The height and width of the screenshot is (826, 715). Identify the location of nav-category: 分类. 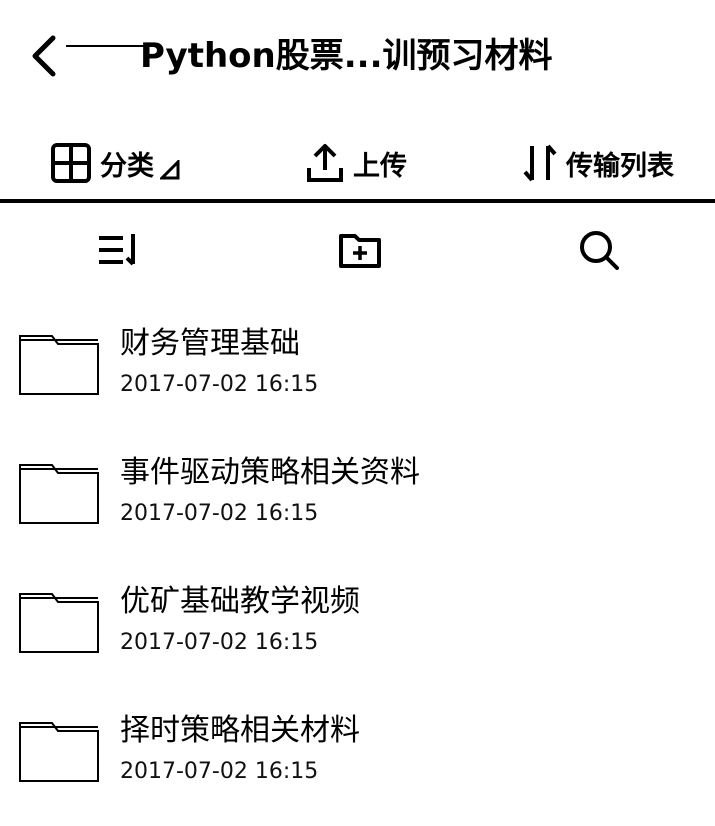
(115, 163).